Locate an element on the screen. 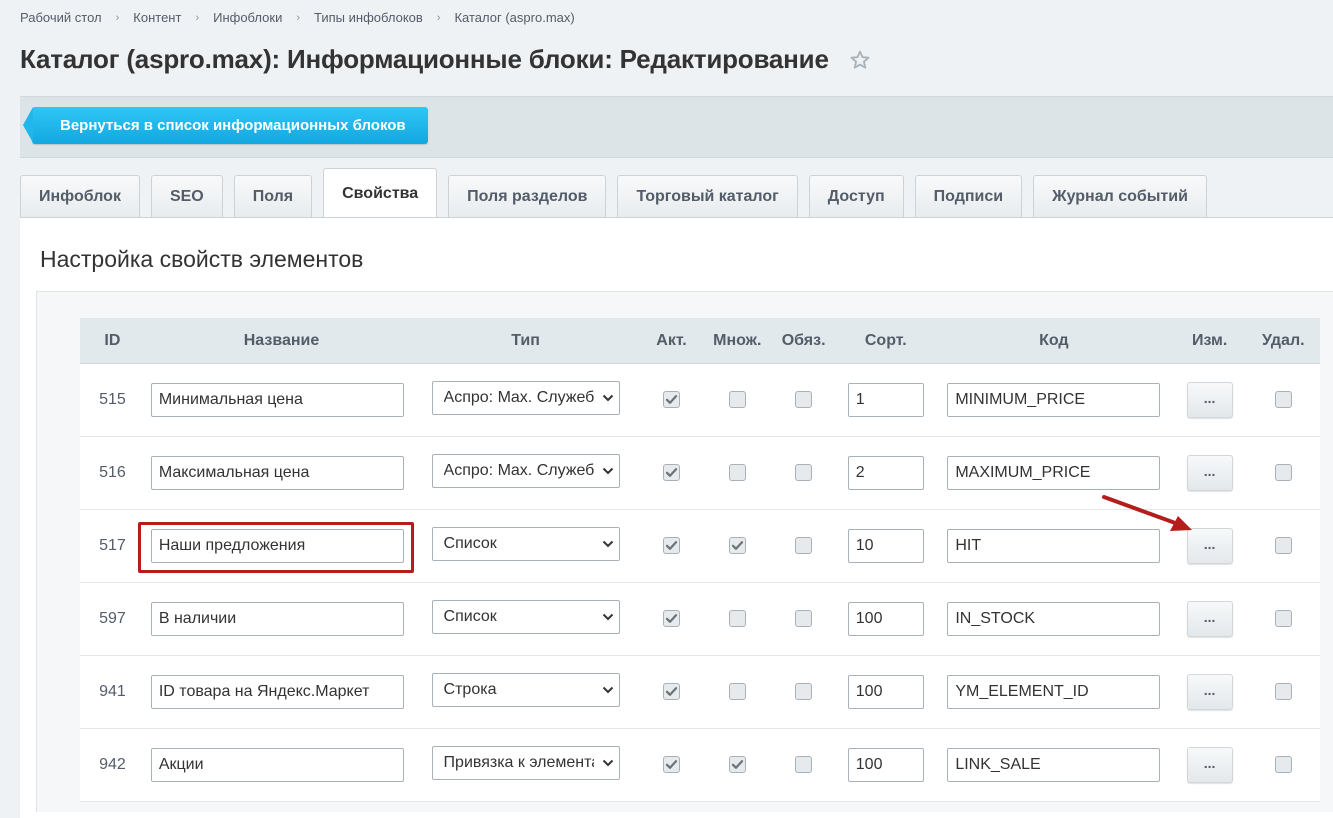 This screenshot has width=1333, height=818. property-type-value: Аспро: Max. Служебное is located at coordinates (518, 470).